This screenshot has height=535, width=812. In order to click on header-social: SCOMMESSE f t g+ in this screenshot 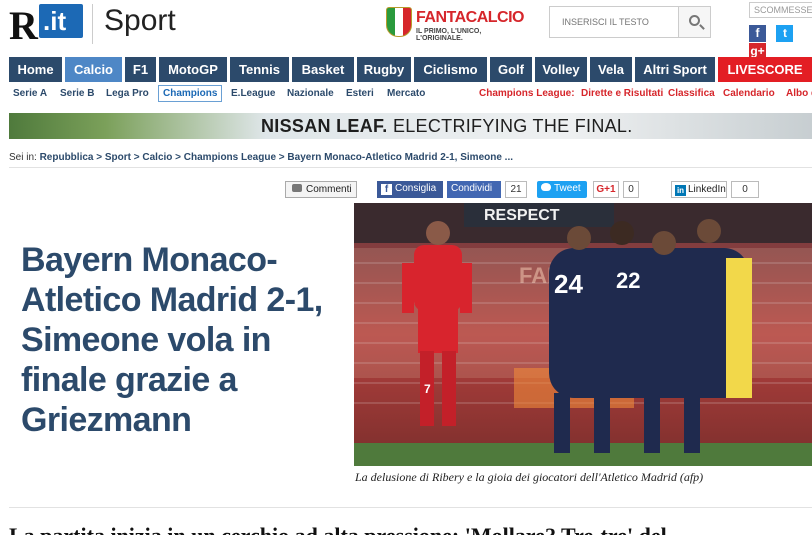, I will do `click(780, 31)`.